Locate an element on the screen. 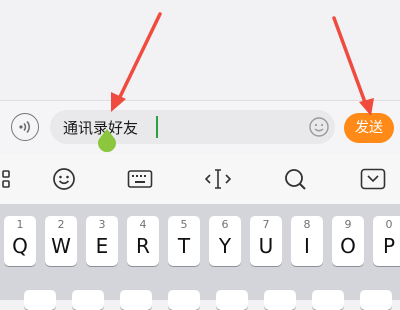 The height and width of the screenshot is (310, 400). emoji-button is located at coordinates (319, 127).